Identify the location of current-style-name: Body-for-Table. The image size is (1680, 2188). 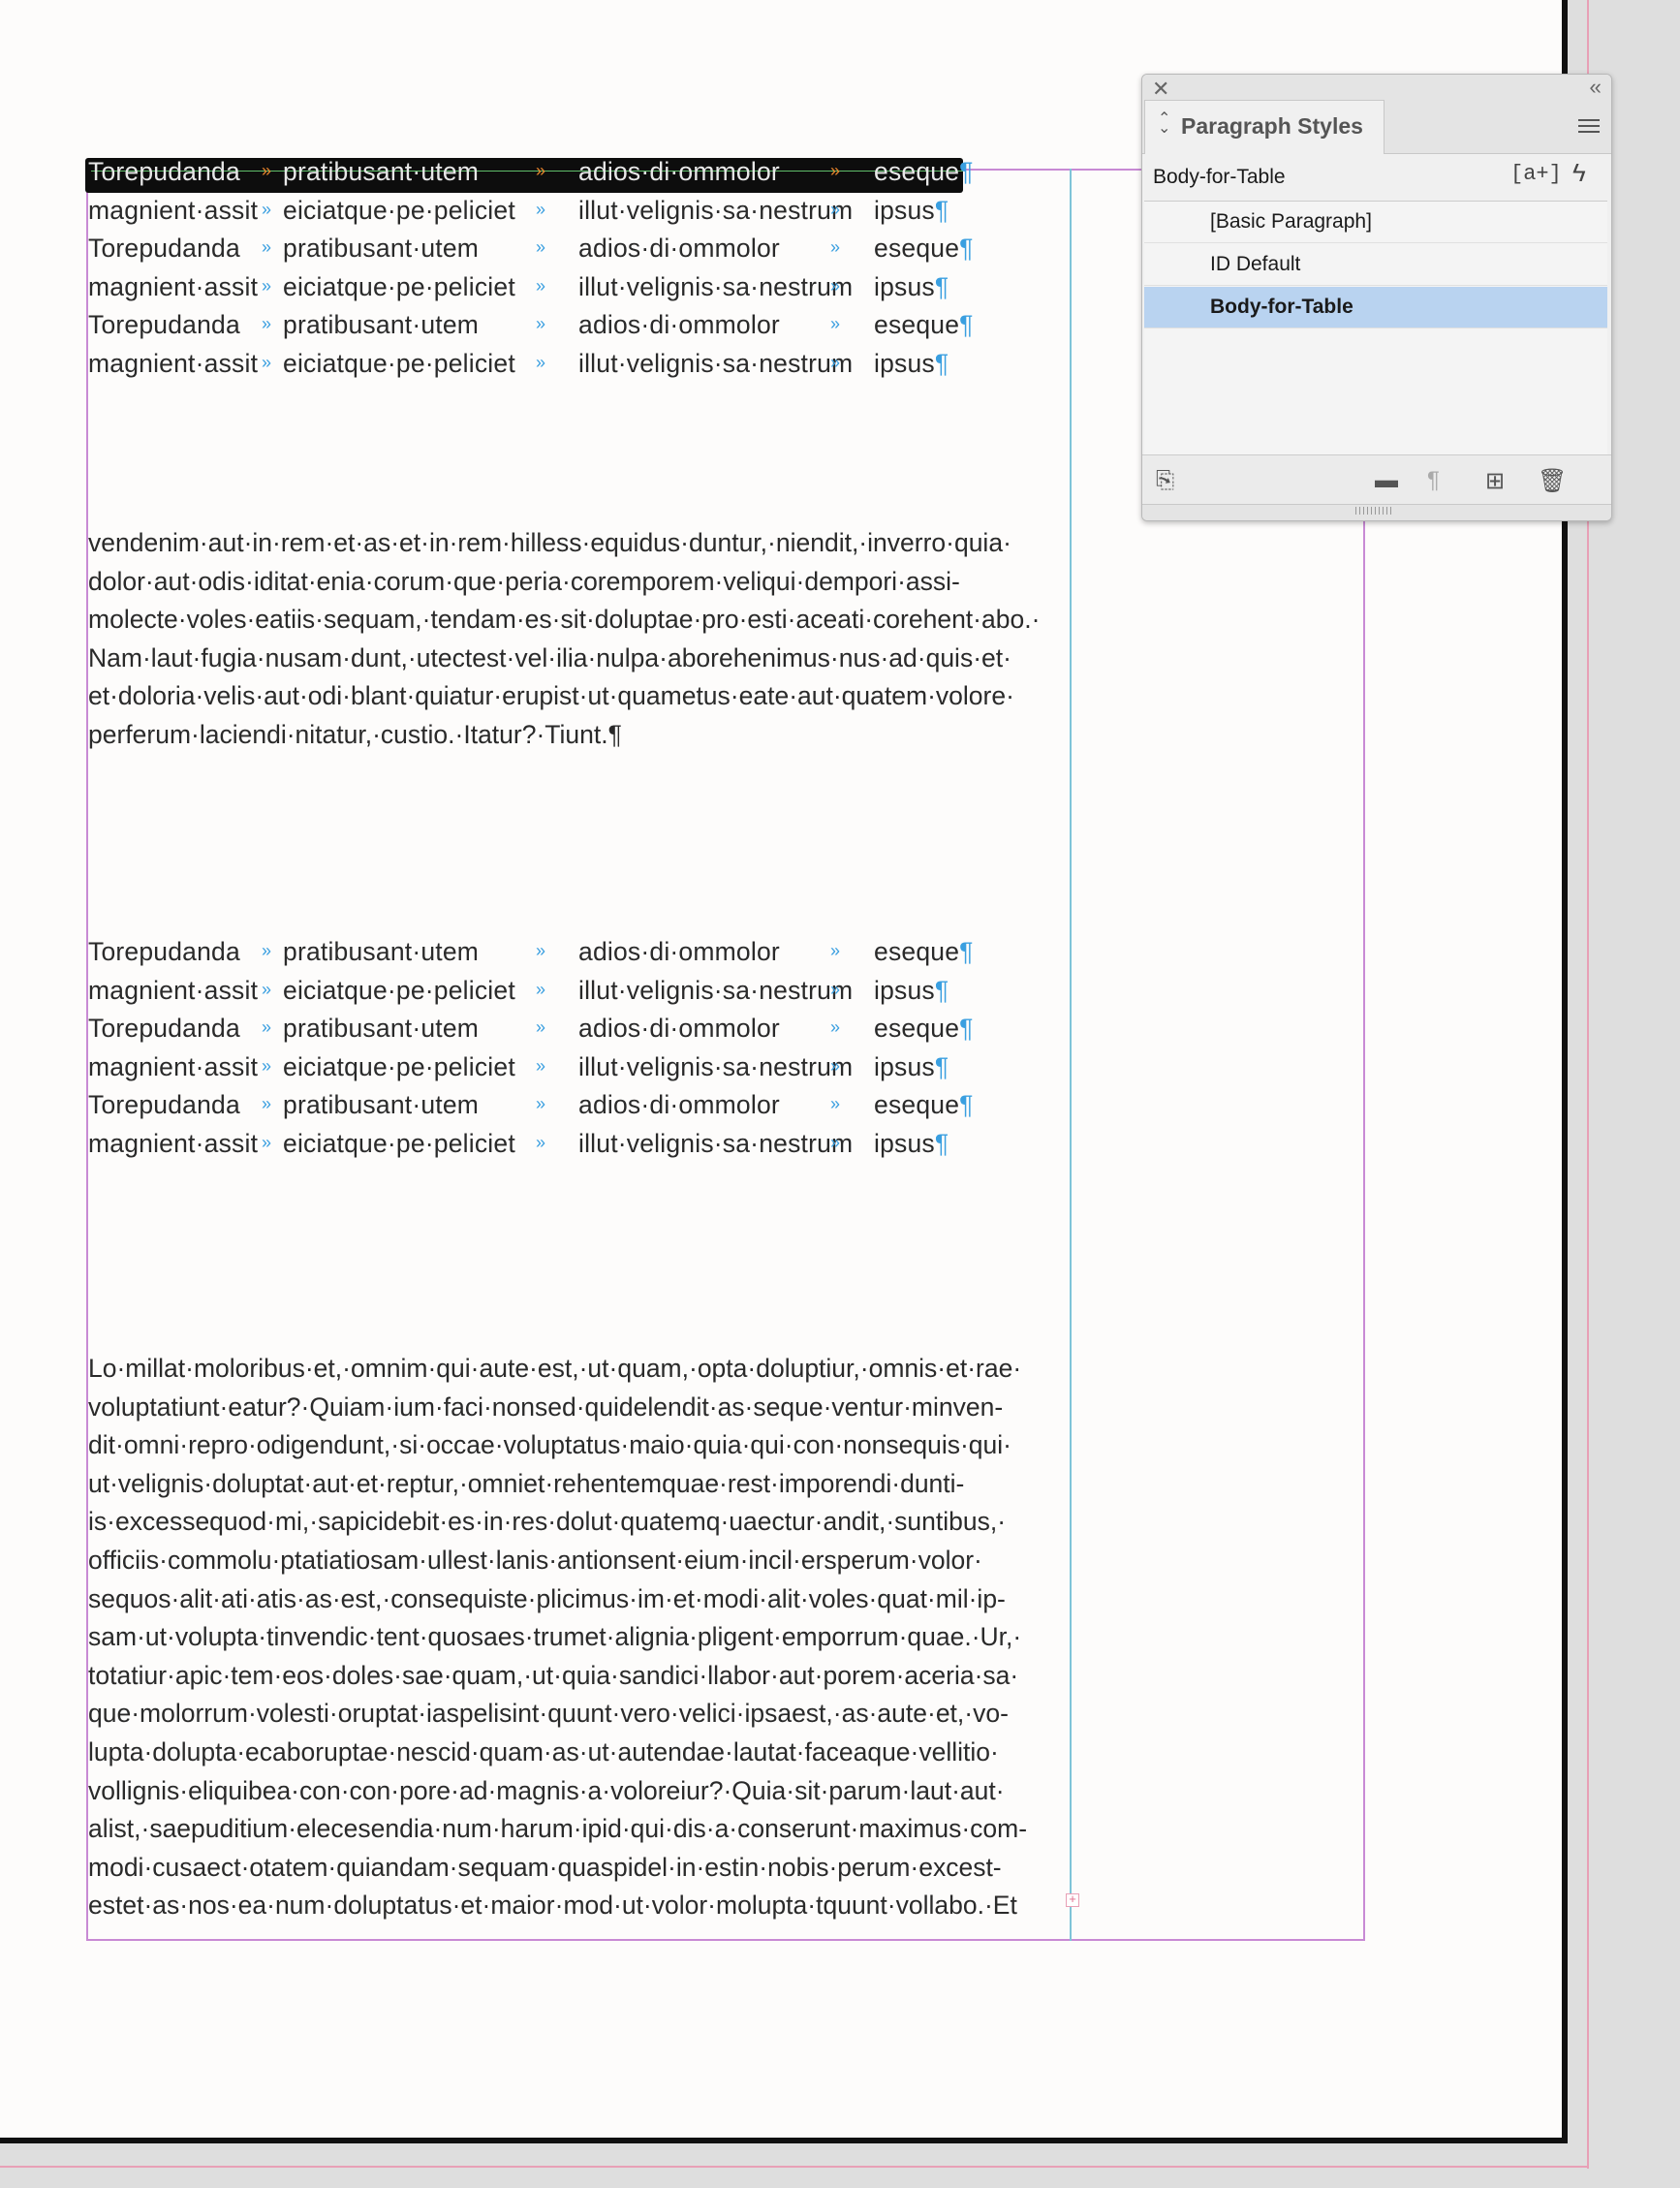
(1219, 177).